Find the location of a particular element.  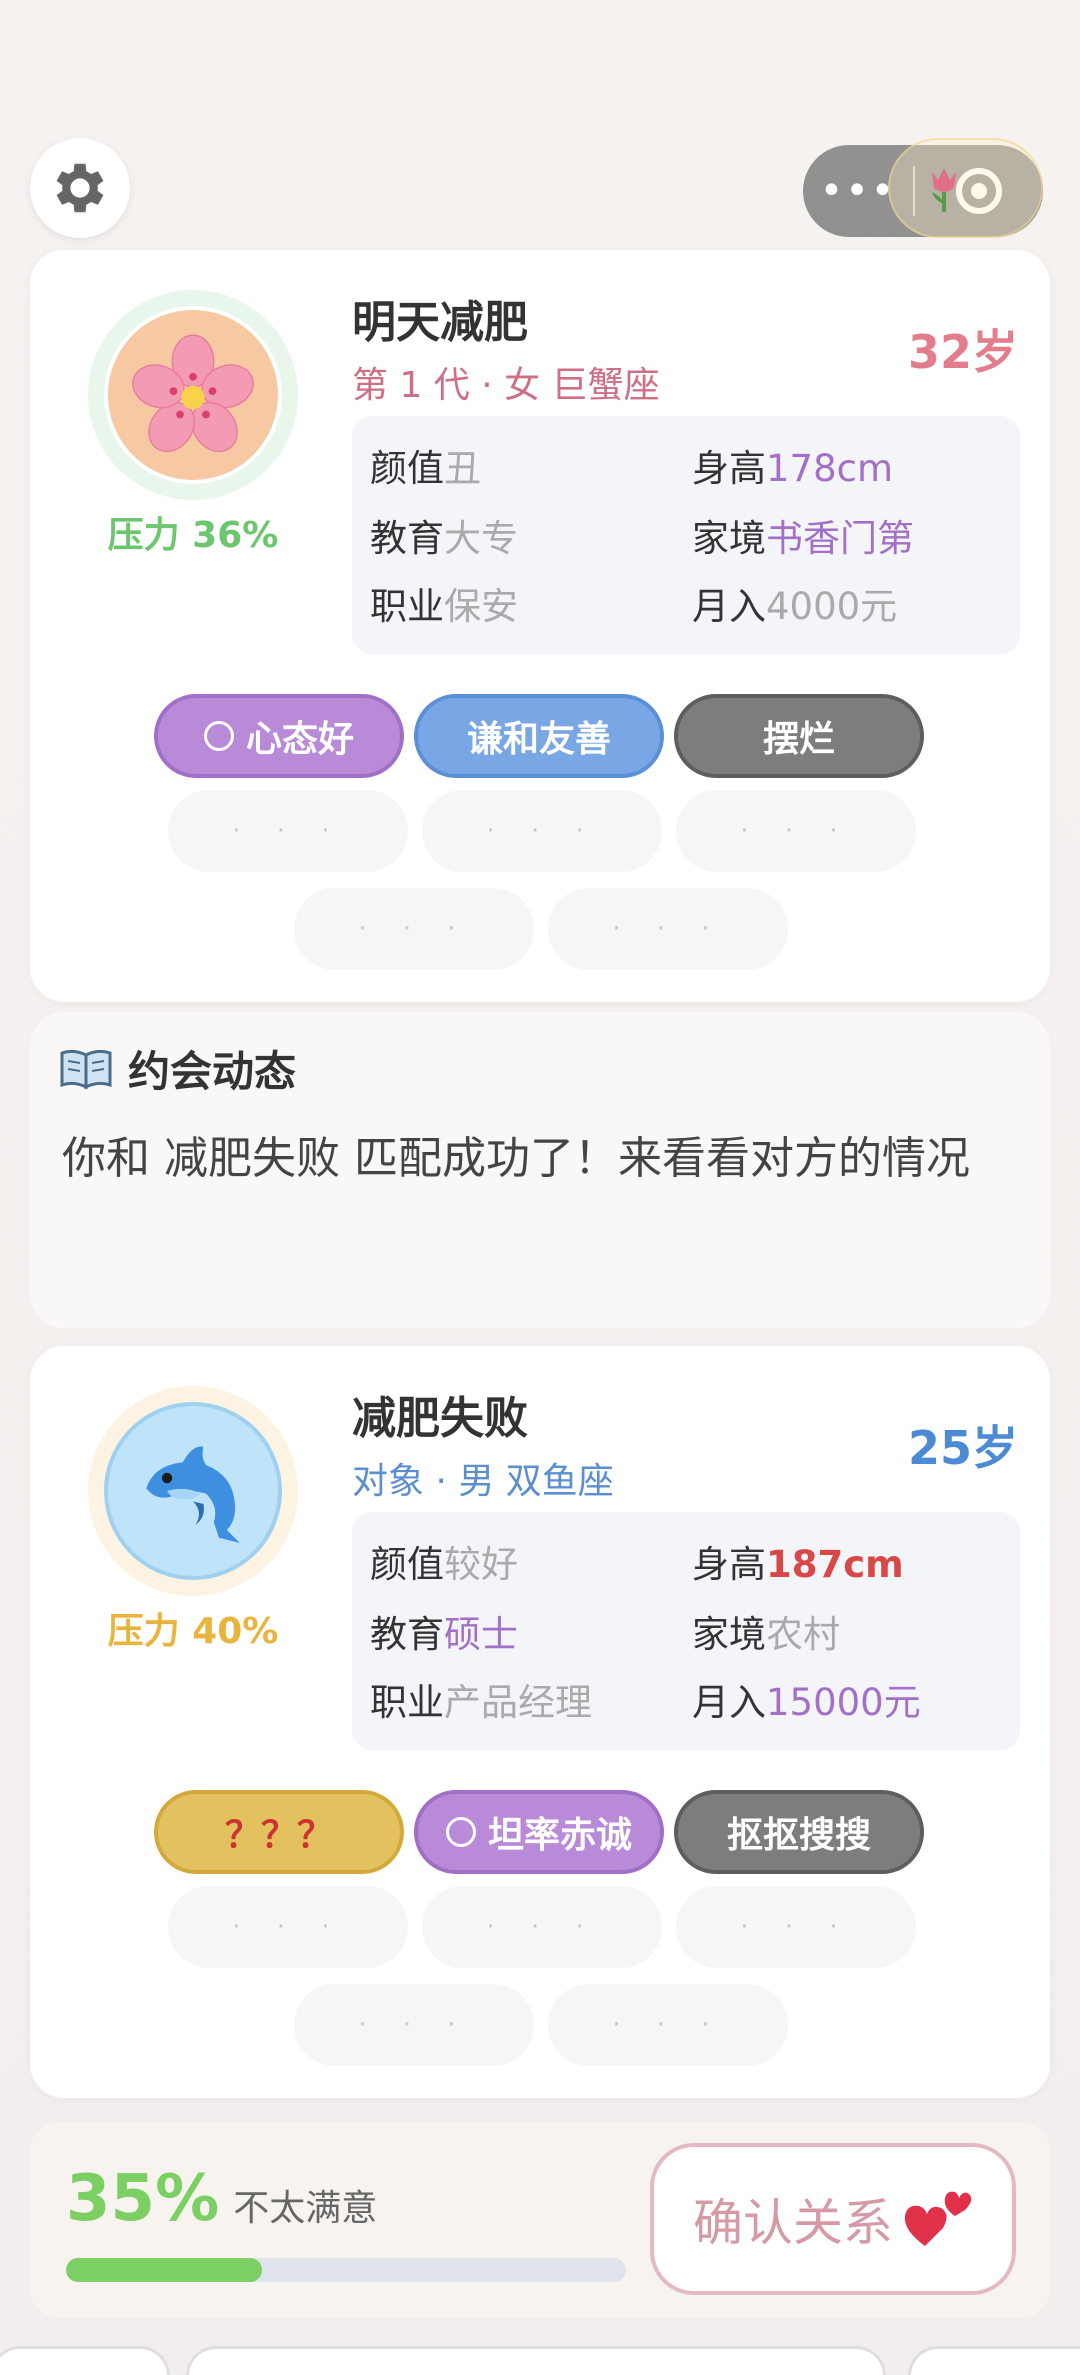

partner-name: 减肥失败 is located at coordinates (440, 1418).